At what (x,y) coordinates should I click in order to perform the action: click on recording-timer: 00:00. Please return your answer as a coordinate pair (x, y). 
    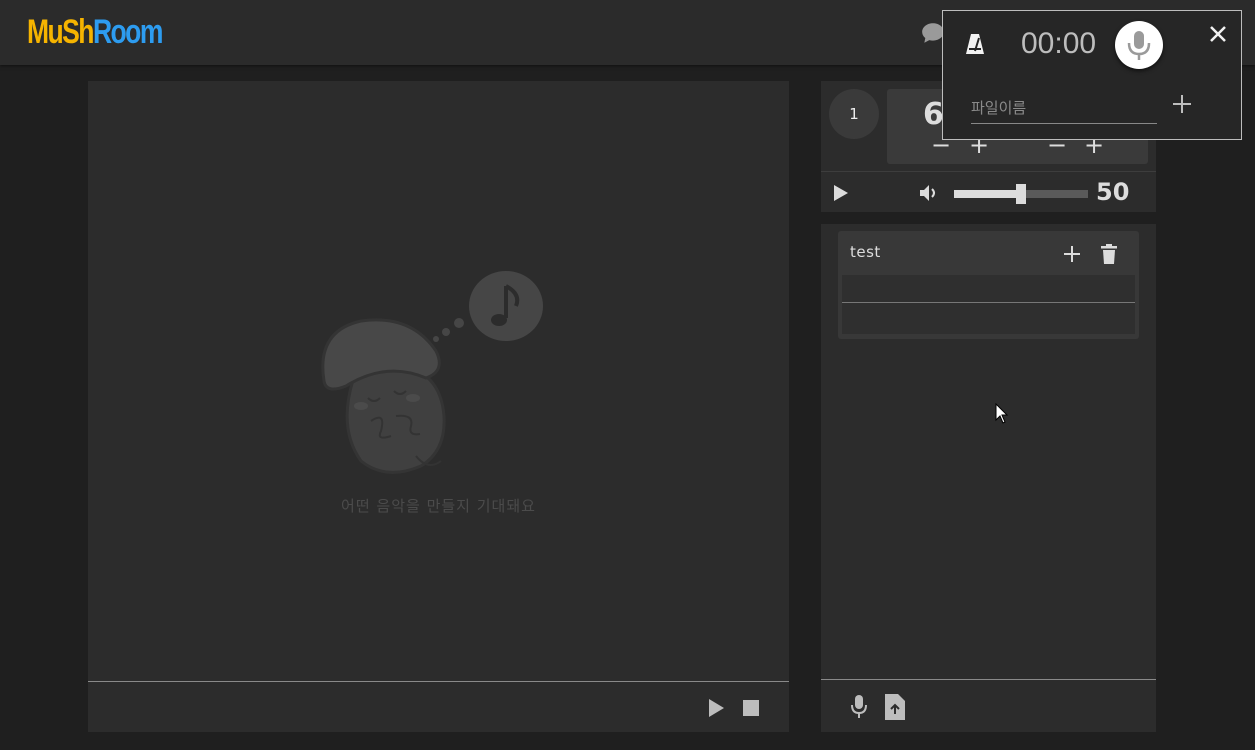
    Looking at the image, I should click on (1059, 43).